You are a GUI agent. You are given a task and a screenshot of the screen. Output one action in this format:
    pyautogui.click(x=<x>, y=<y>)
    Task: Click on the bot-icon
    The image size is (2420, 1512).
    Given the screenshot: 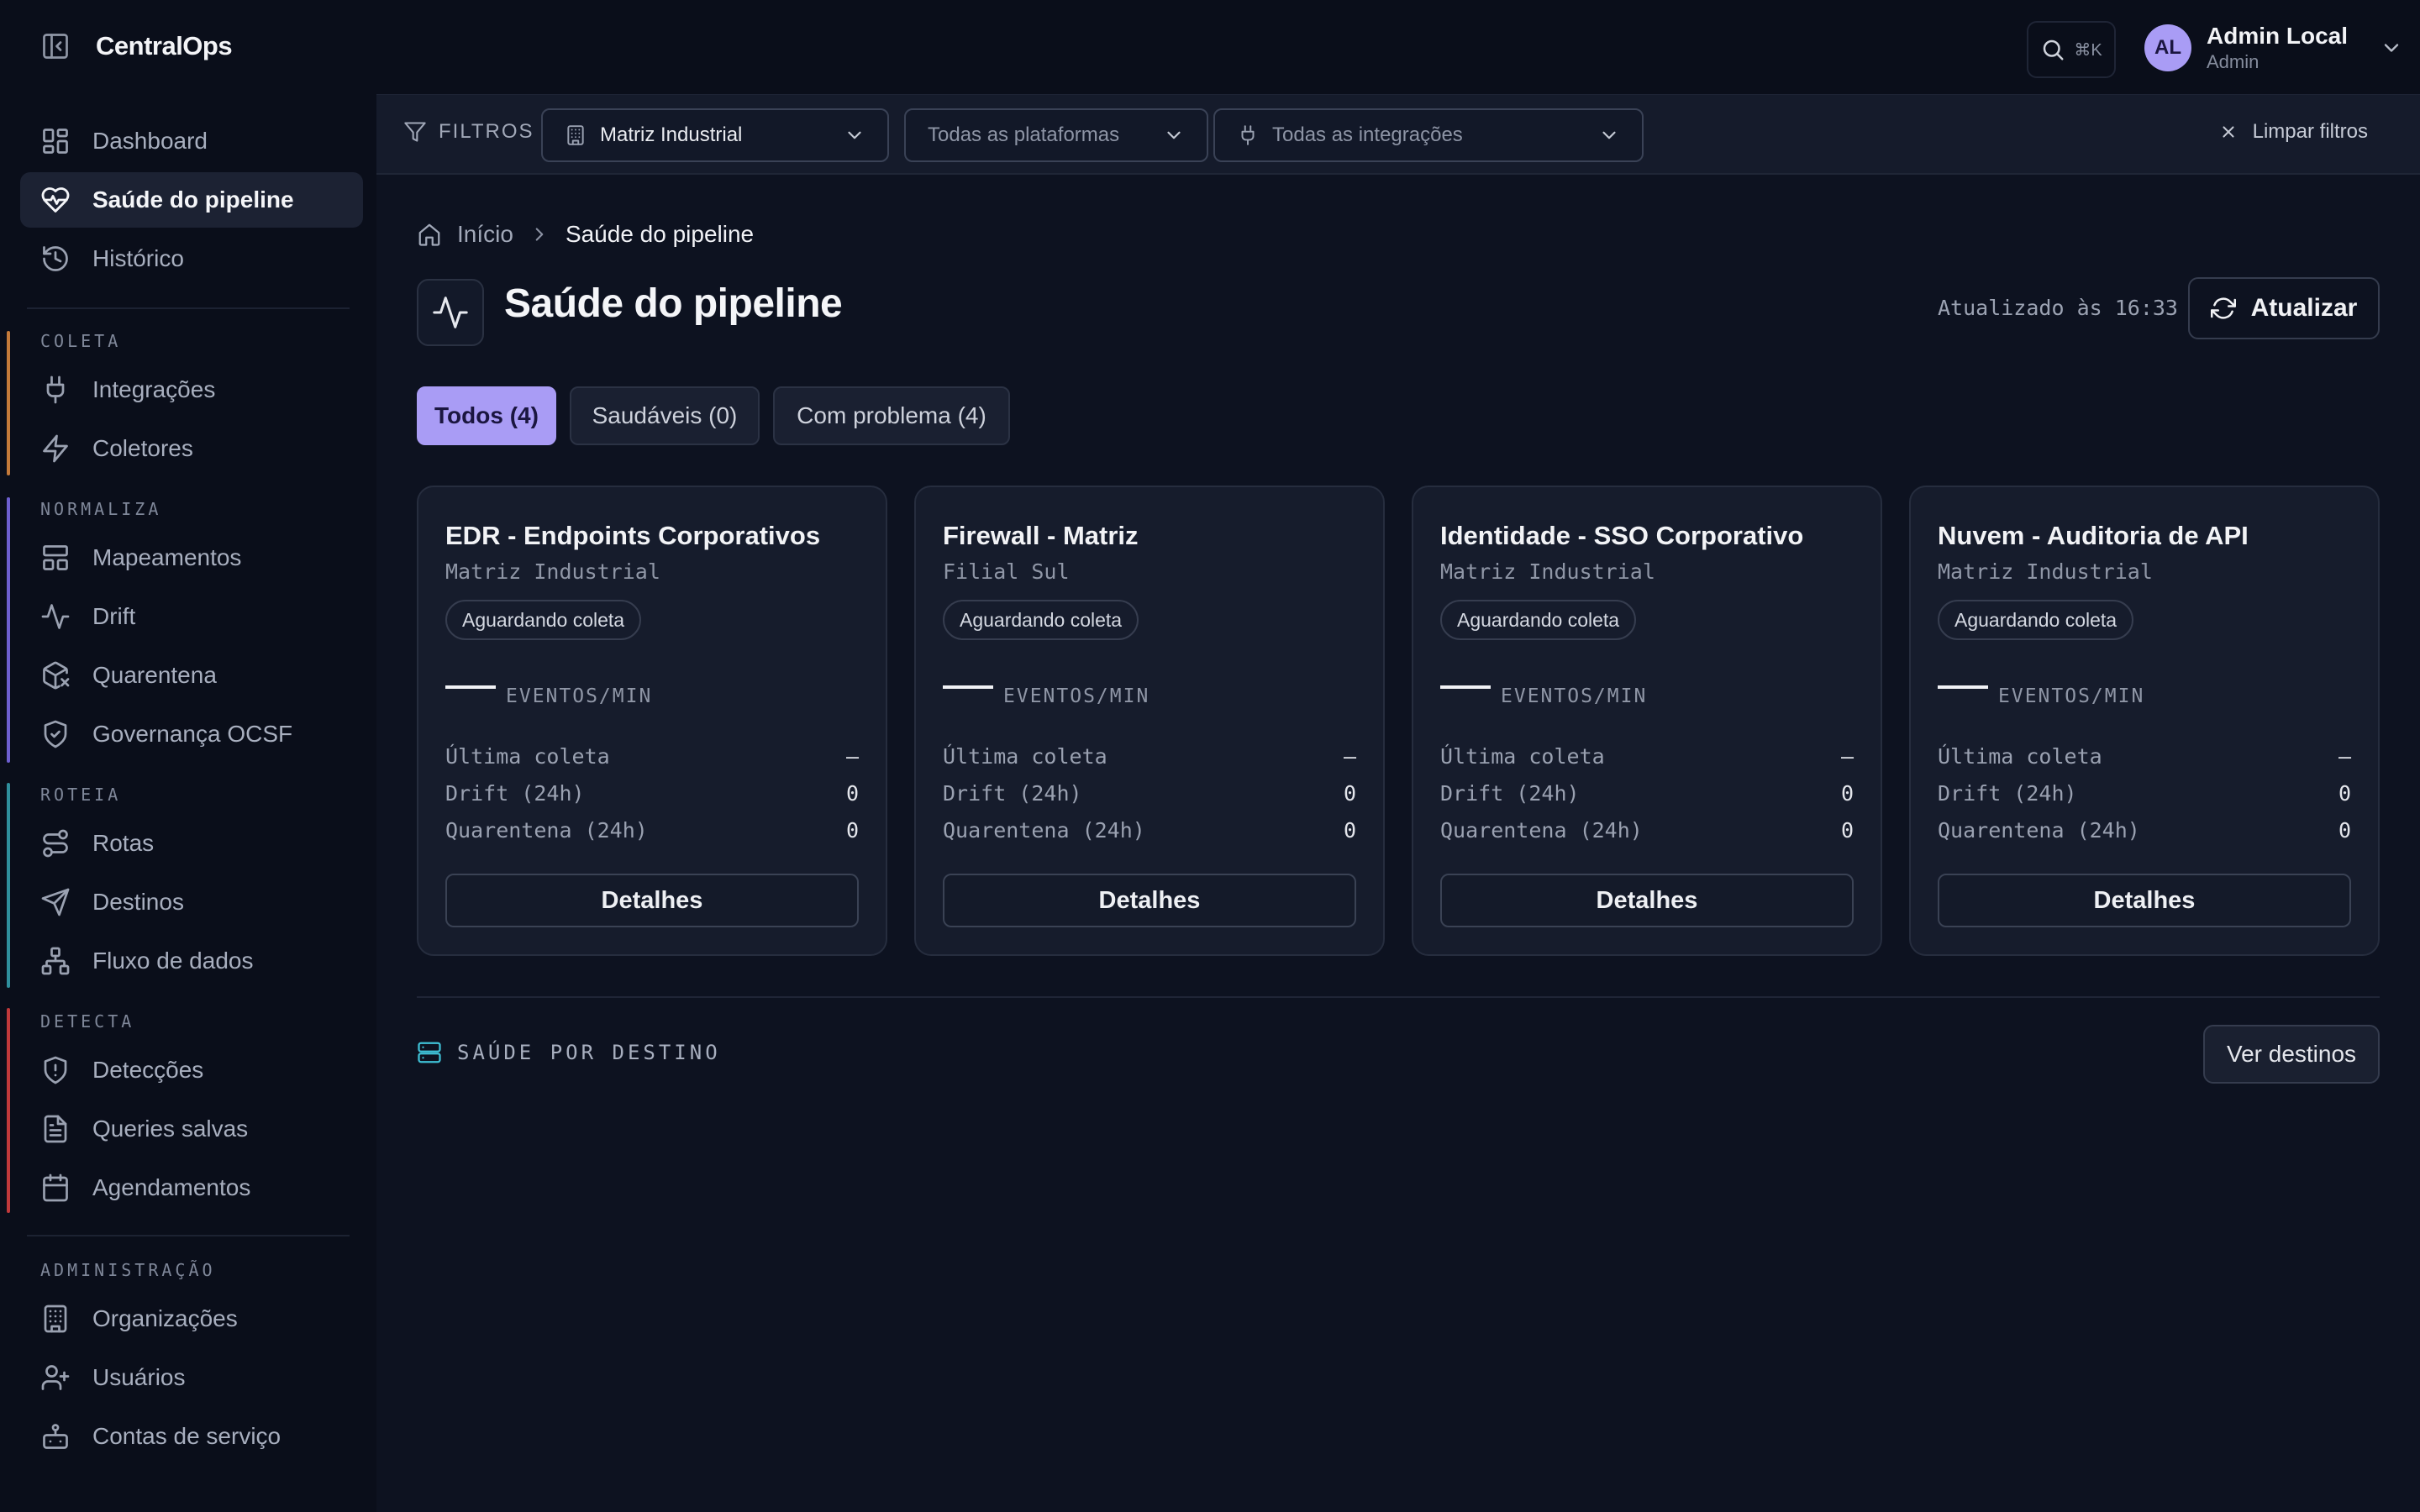 What is the action you would take?
    pyautogui.click(x=55, y=1436)
    